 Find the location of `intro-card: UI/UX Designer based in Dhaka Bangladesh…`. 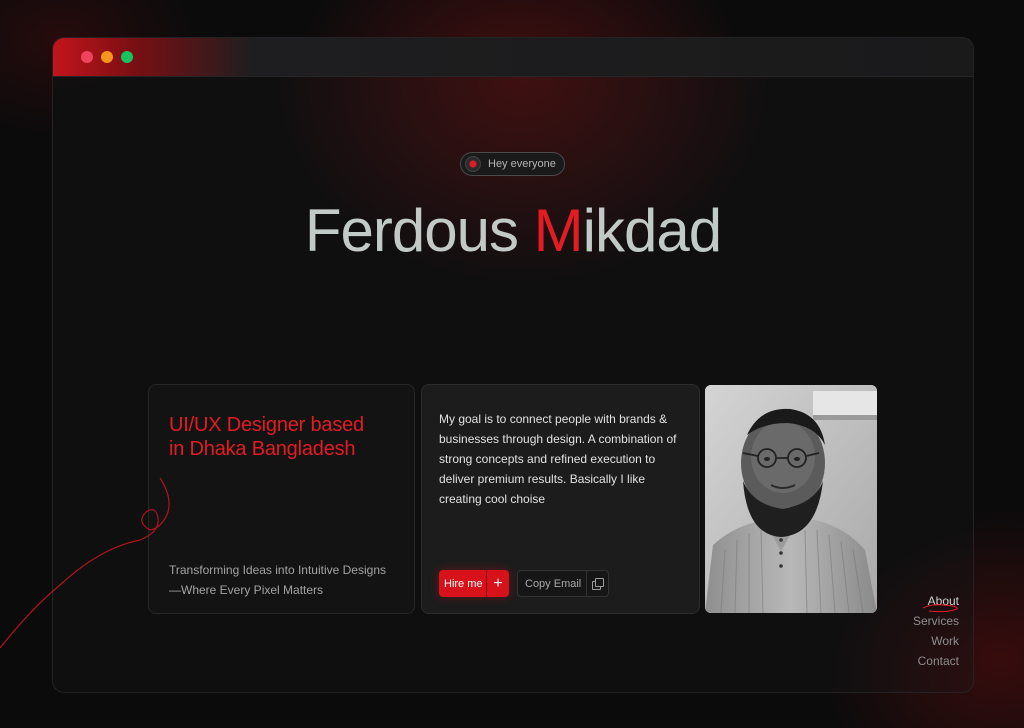

intro-card: UI/UX Designer based in Dhaka Bangladesh… is located at coordinates (281, 499).